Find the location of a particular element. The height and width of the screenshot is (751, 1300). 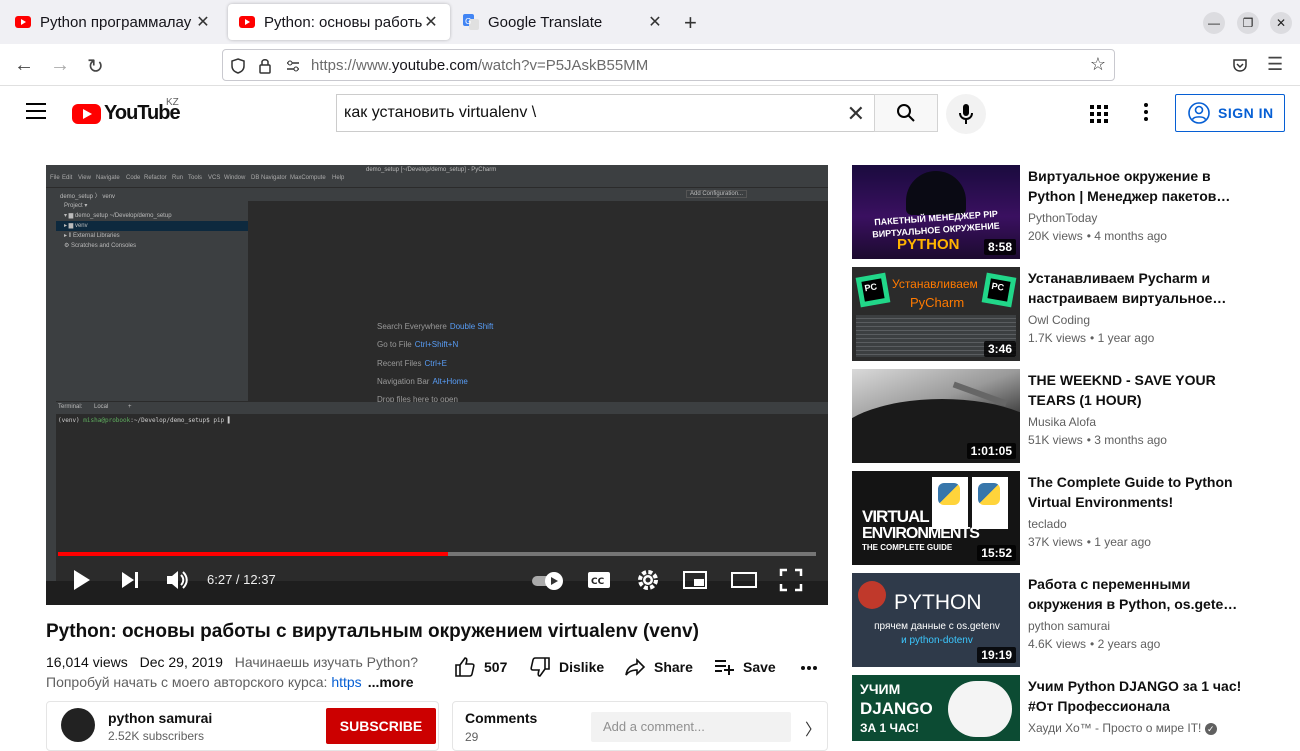

back-arrow-icon: ← is located at coordinates (24, 65).